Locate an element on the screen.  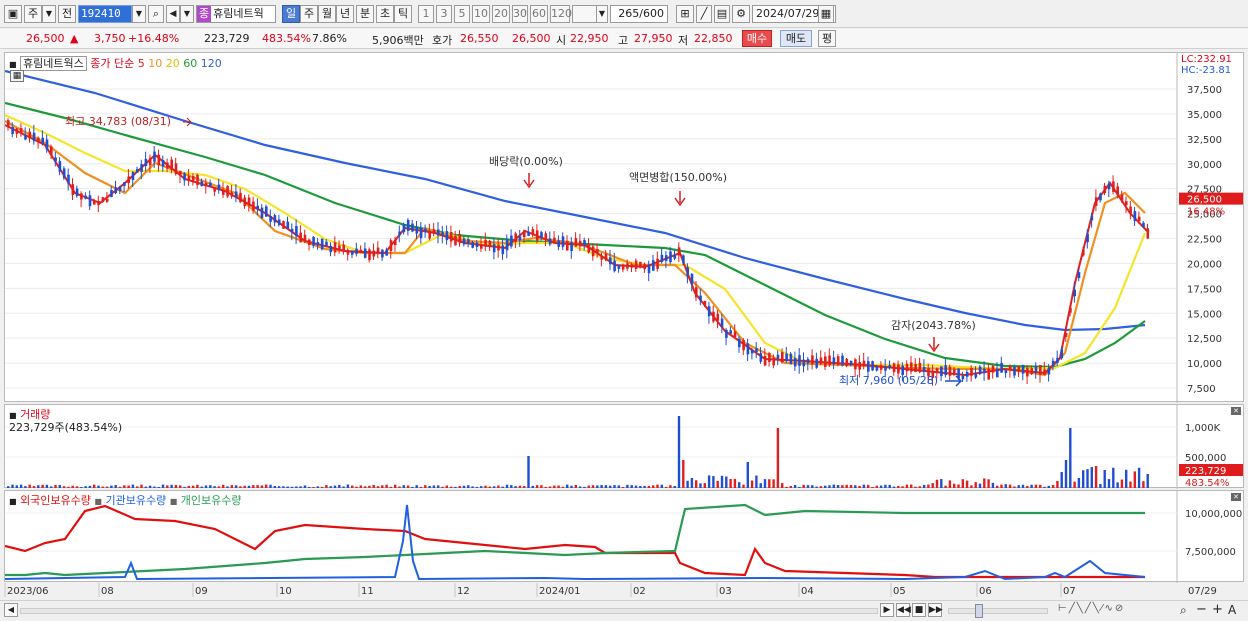
volume-chart: 1,000K 500,000 223,729483.54% is located at coordinates (625, 447).